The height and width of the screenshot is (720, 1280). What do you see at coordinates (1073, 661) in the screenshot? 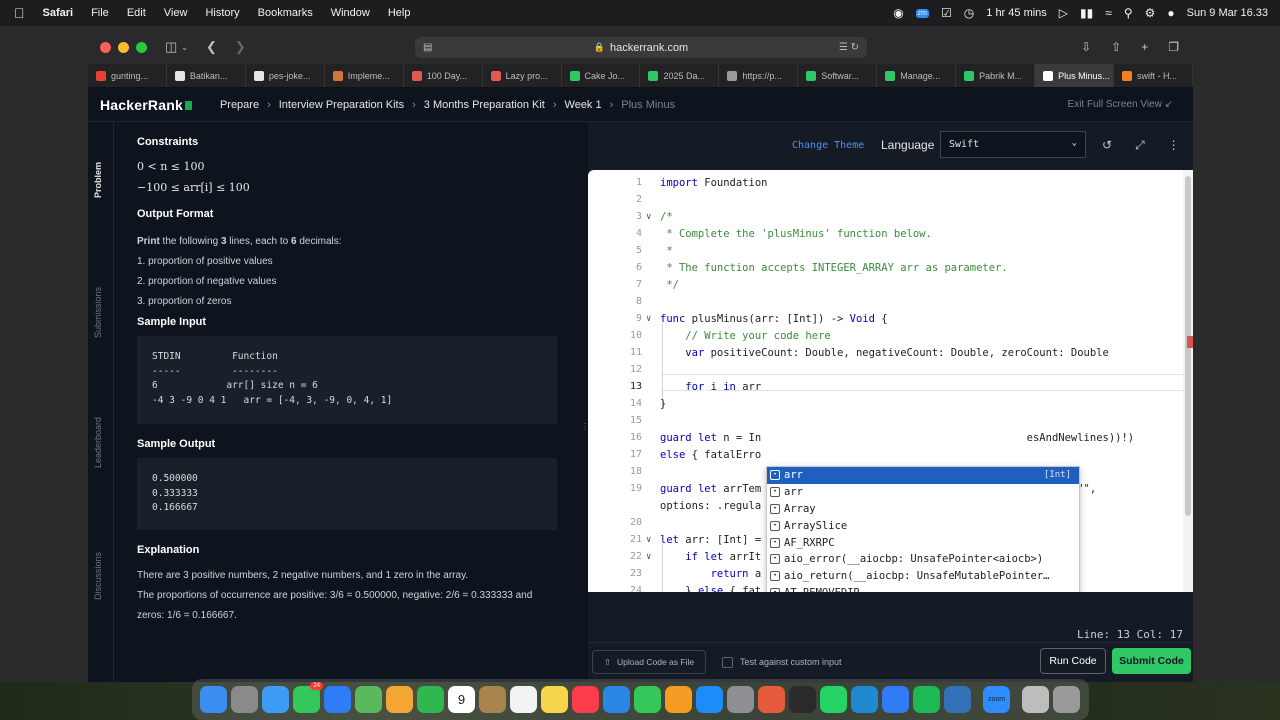
I see `run-code-button: Run Code` at bounding box center [1073, 661].